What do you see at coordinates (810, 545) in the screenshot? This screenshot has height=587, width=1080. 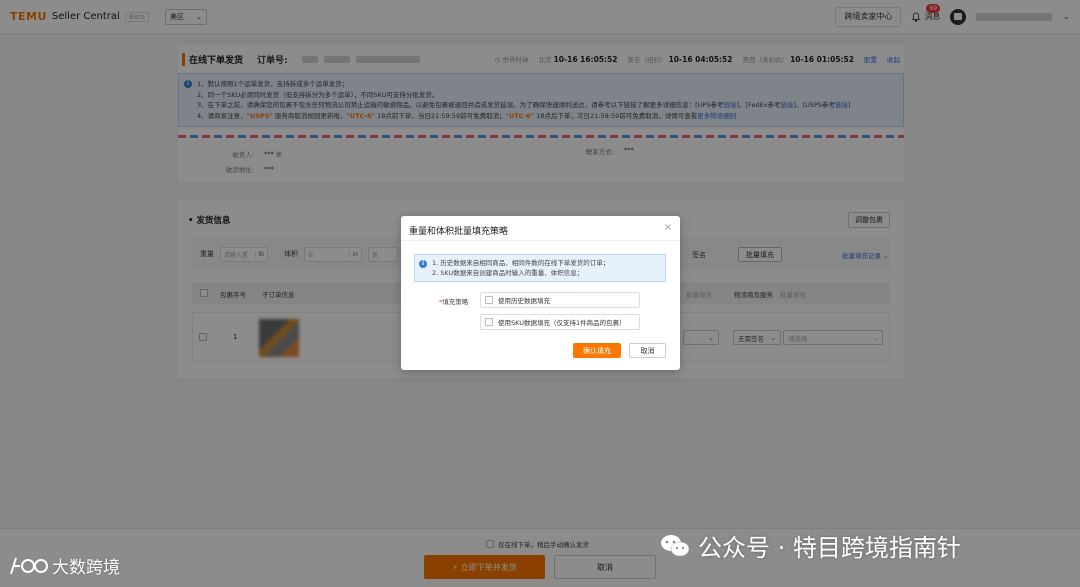 I see `watermark-right: 公众号 · 特目跨境指南针` at bounding box center [810, 545].